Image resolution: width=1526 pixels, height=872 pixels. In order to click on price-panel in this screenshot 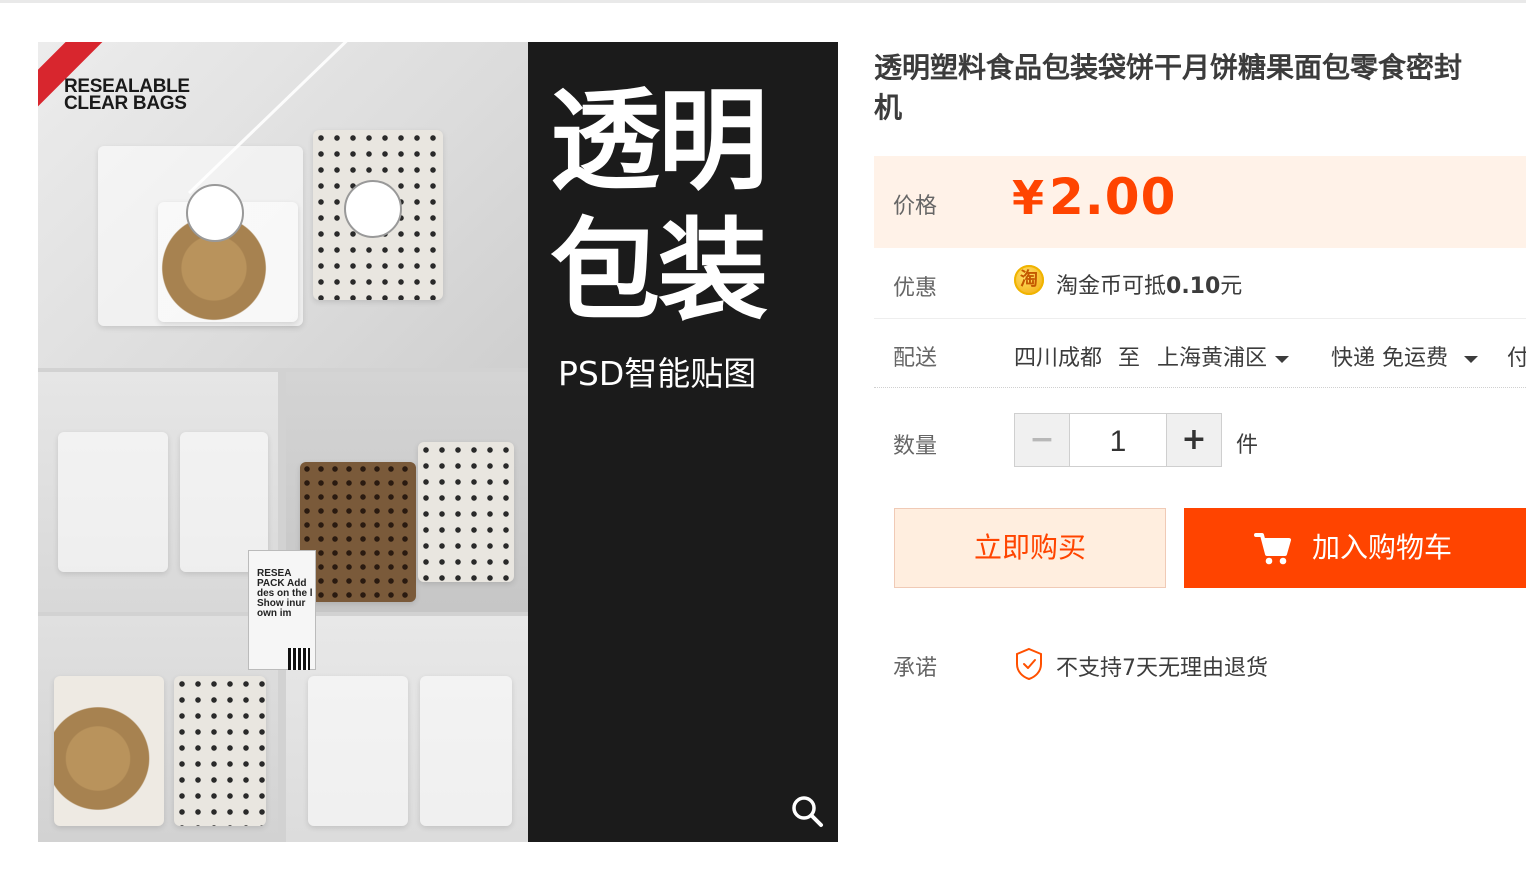, I will do `click(1200, 202)`.